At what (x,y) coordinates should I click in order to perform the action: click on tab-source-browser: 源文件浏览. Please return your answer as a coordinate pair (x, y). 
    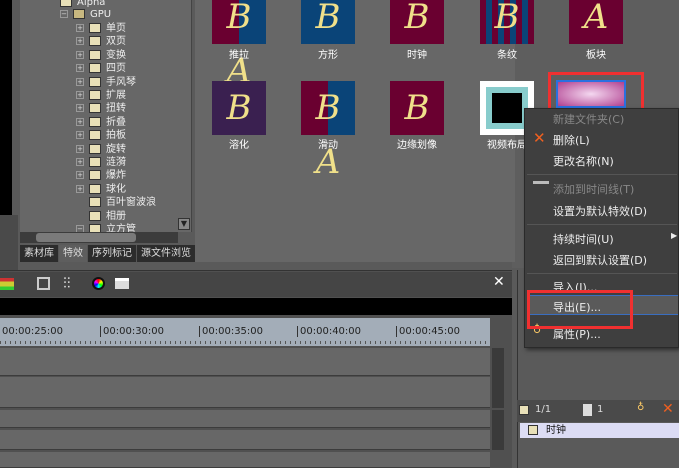
    Looking at the image, I should click on (166, 253).